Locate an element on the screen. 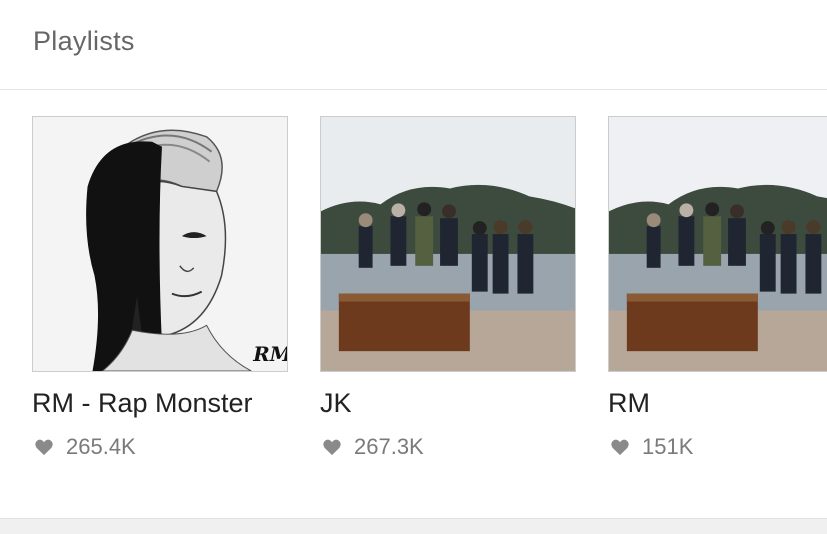 This screenshot has width=827, height=534. playlist-likes: 267.3K is located at coordinates (373, 447).